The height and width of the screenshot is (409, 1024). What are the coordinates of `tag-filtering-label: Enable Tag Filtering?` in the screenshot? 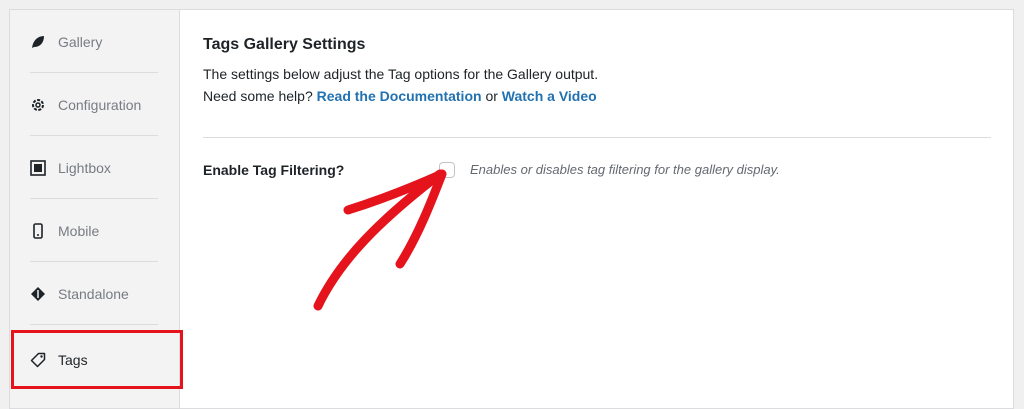 It's located at (274, 170).